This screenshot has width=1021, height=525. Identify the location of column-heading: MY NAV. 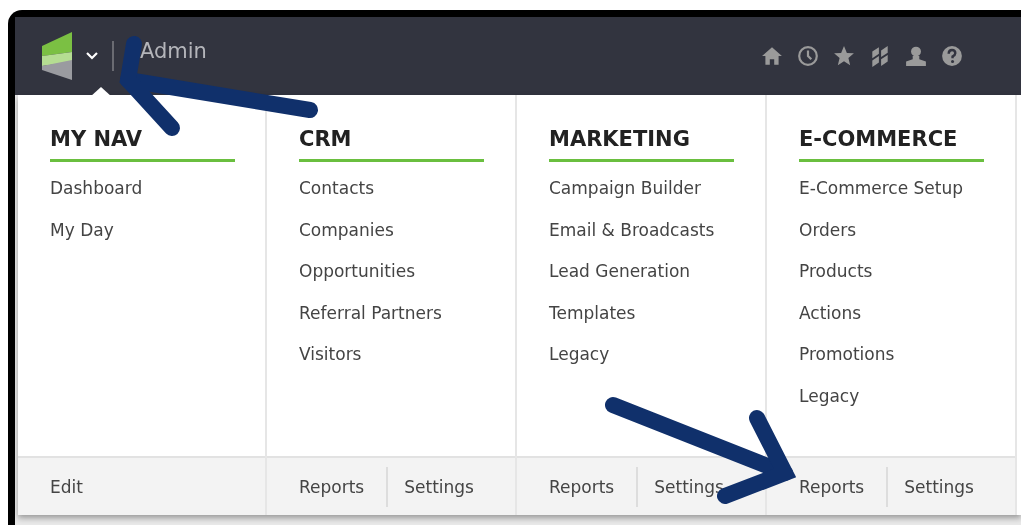
(142, 144).